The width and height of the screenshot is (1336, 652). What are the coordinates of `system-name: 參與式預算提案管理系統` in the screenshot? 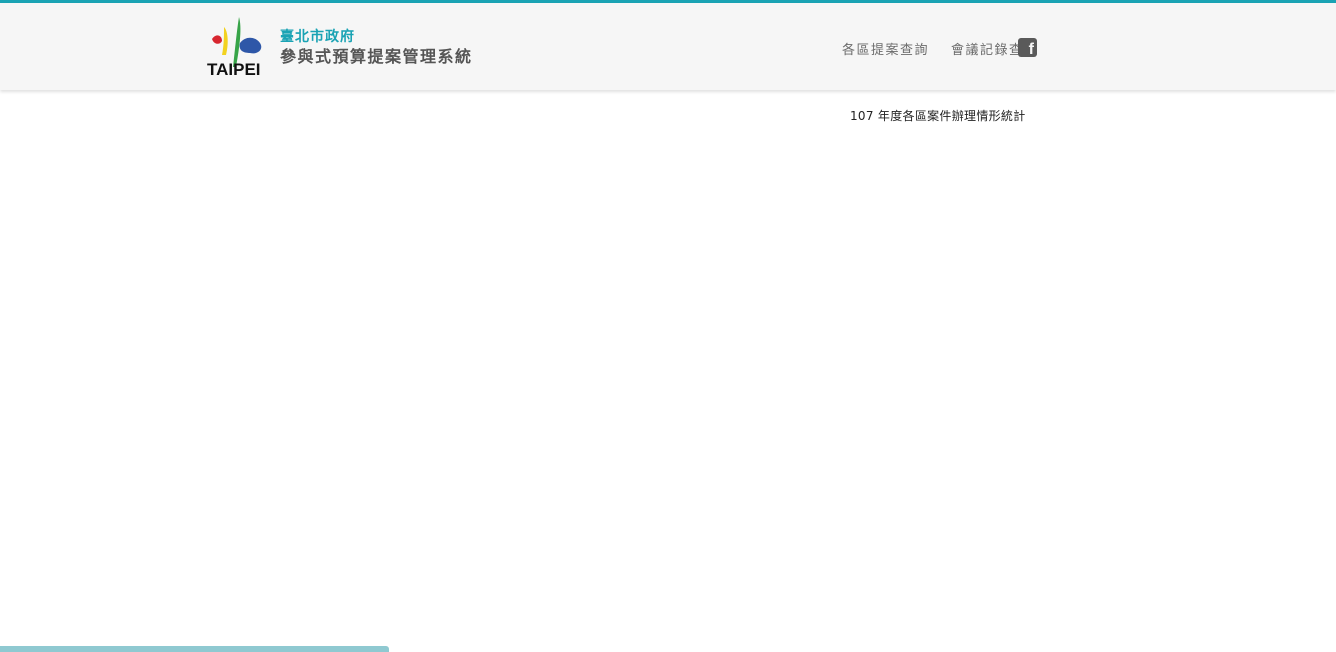 It's located at (376, 56).